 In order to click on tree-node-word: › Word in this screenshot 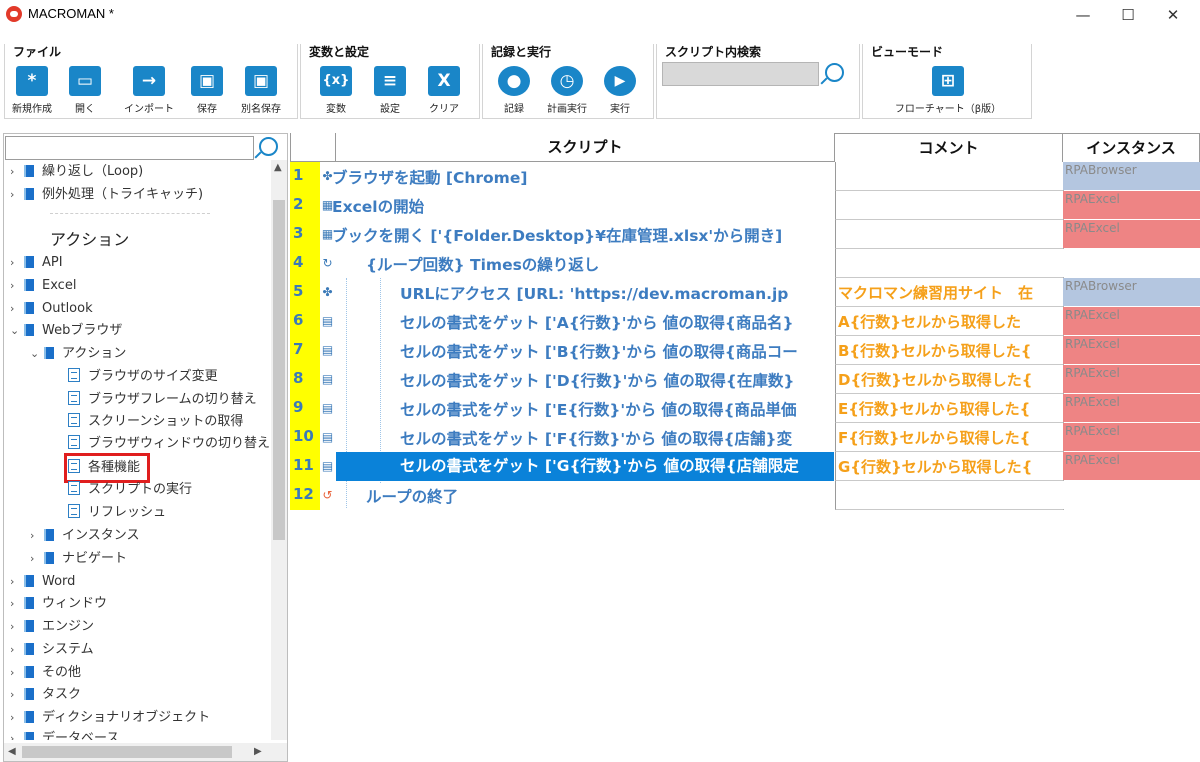, I will do `click(42, 582)`.